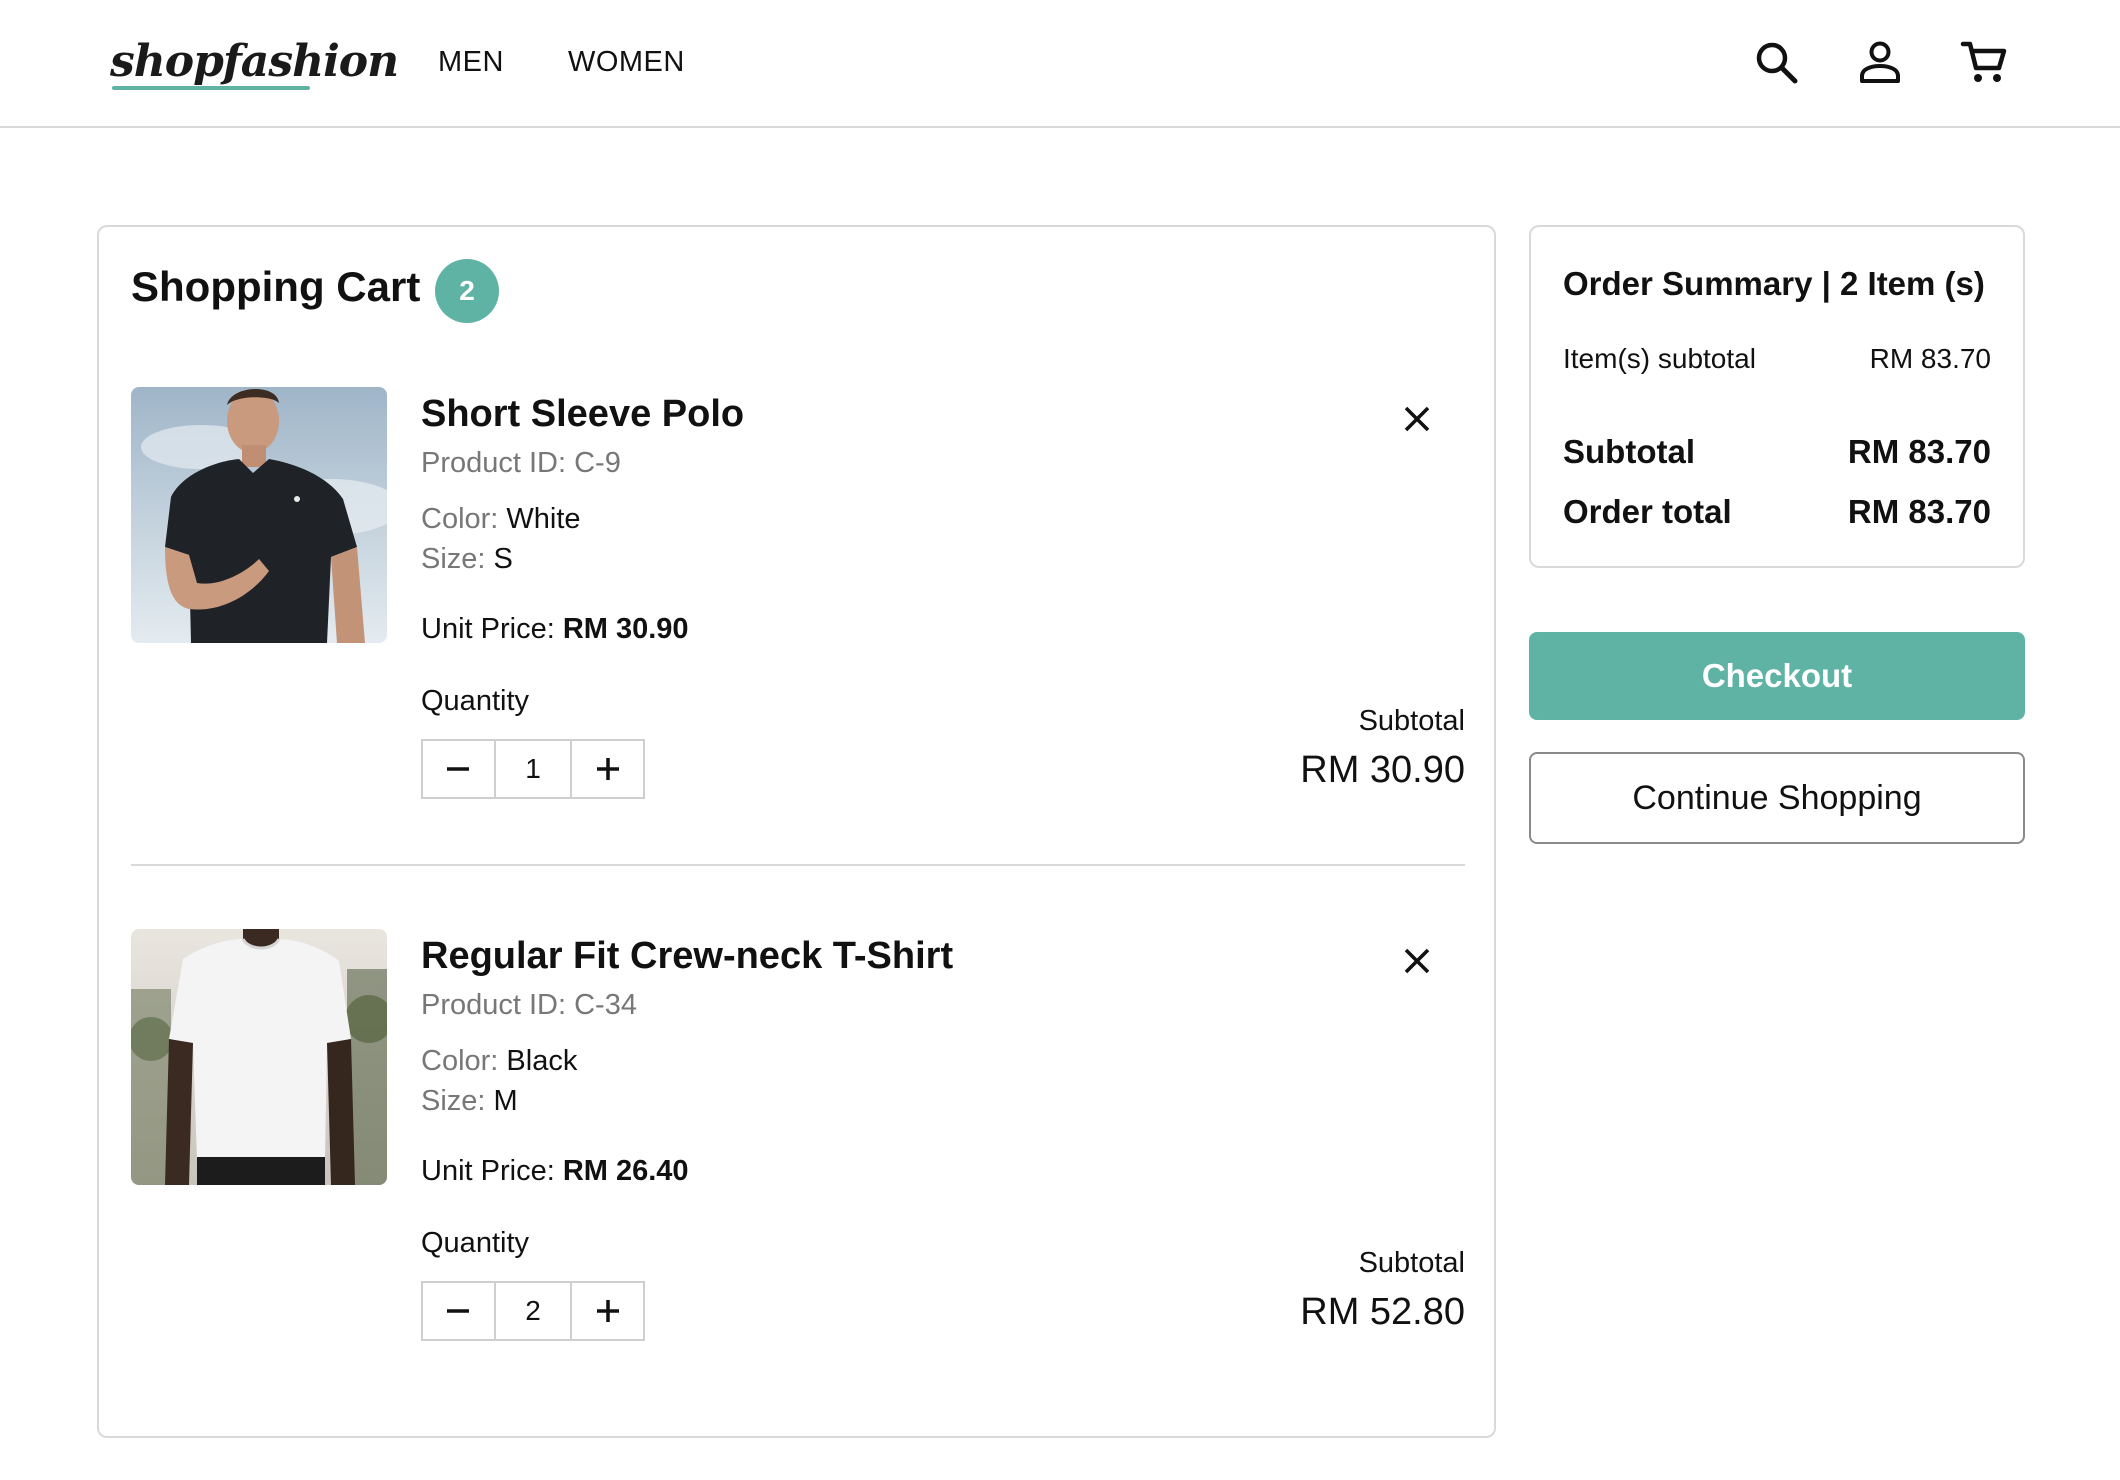 Image resolution: width=2120 pixels, height=1480 pixels. I want to click on product-color: Color: White, so click(501, 519).